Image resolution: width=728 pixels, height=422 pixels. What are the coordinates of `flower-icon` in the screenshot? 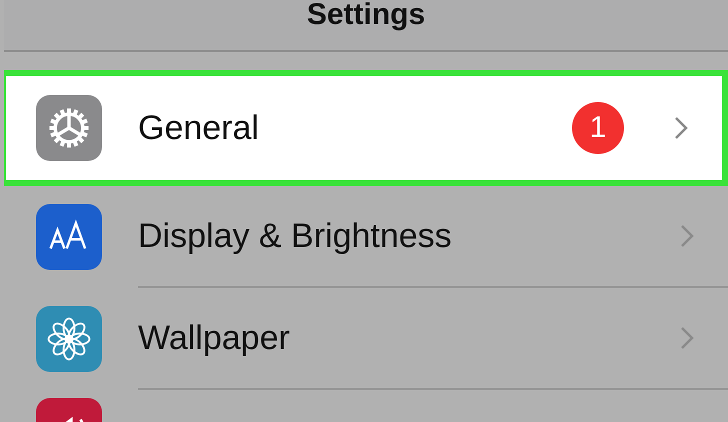 It's located at (69, 339).